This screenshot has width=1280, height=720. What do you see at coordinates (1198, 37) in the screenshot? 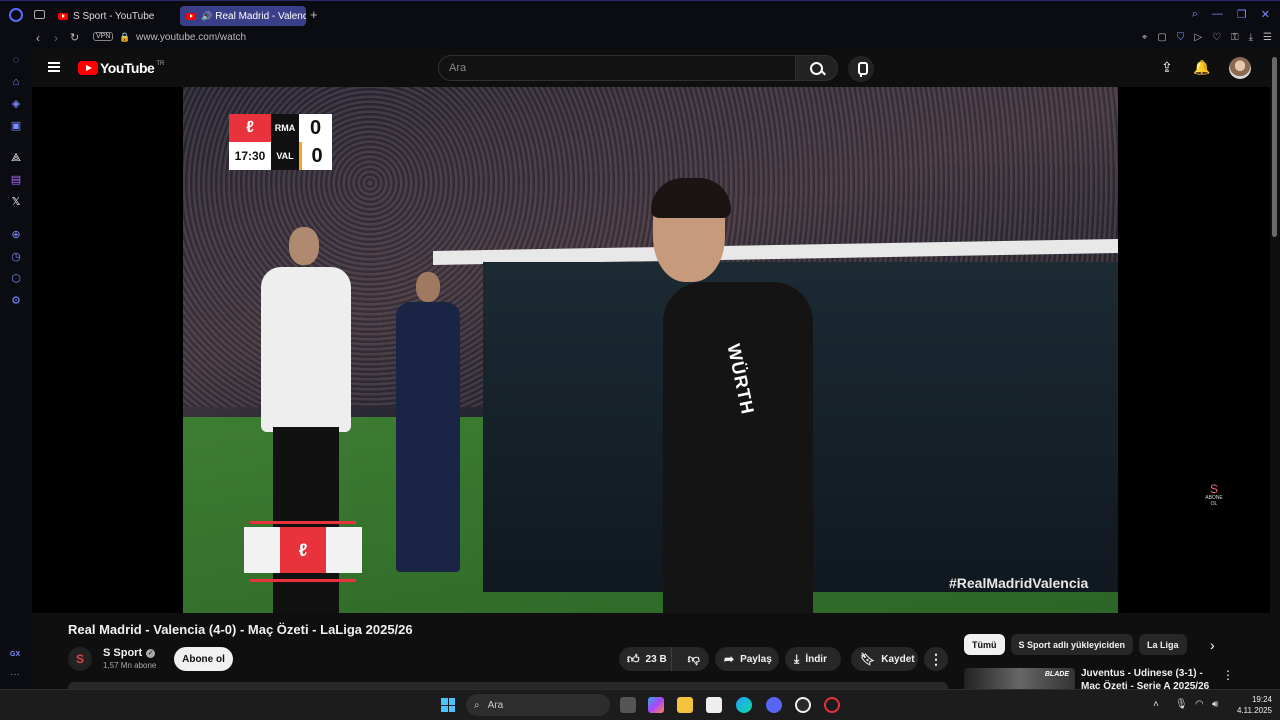
I see `player-icon: ▷` at bounding box center [1198, 37].